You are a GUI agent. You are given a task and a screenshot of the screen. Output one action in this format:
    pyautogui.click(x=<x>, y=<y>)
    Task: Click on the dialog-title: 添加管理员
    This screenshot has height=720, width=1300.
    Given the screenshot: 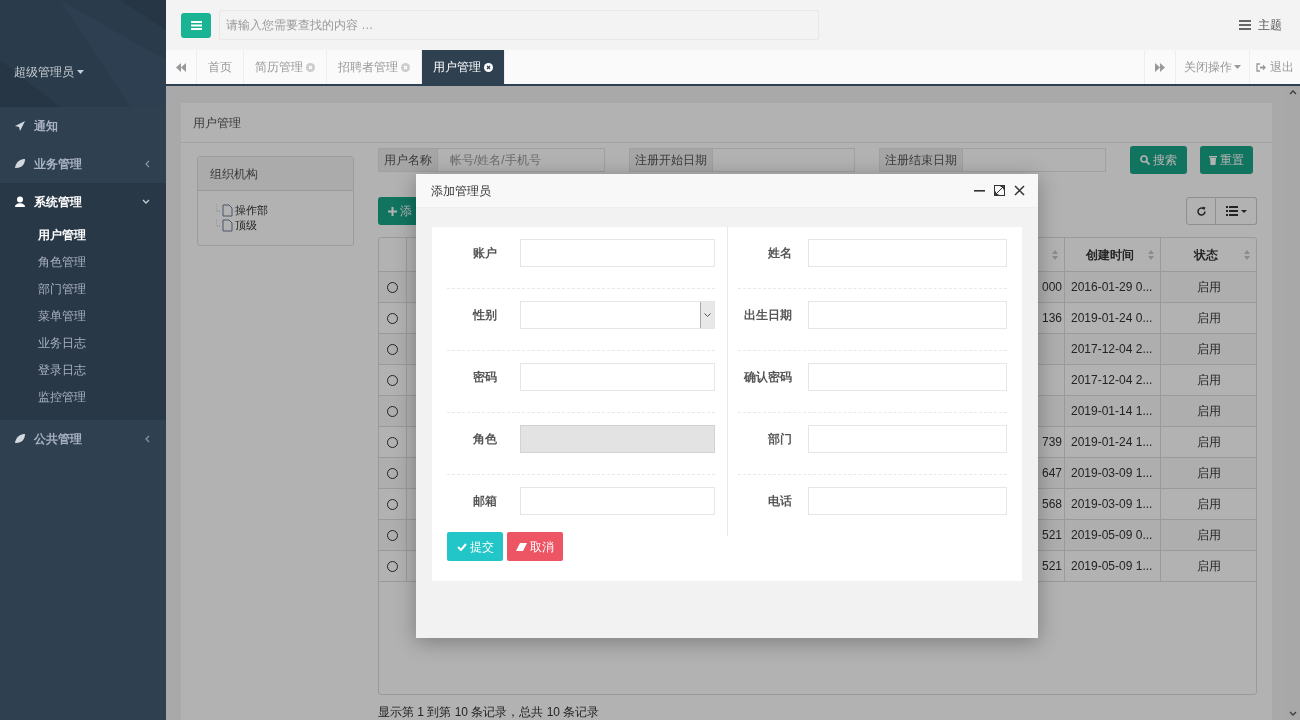 What is the action you would take?
    pyautogui.click(x=461, y=191)
    